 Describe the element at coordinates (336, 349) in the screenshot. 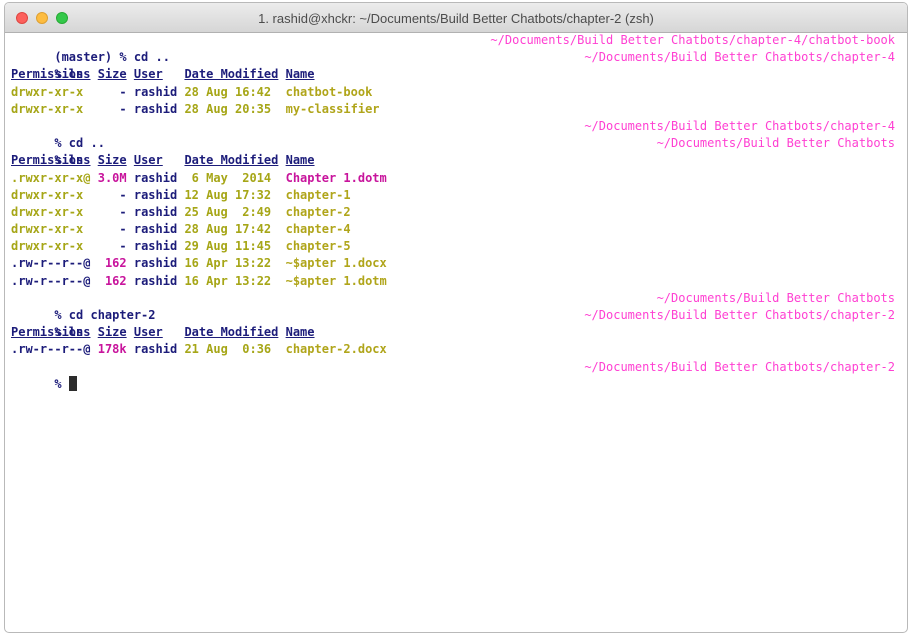

I see `name-cell: chapter-2.docx` at that location.